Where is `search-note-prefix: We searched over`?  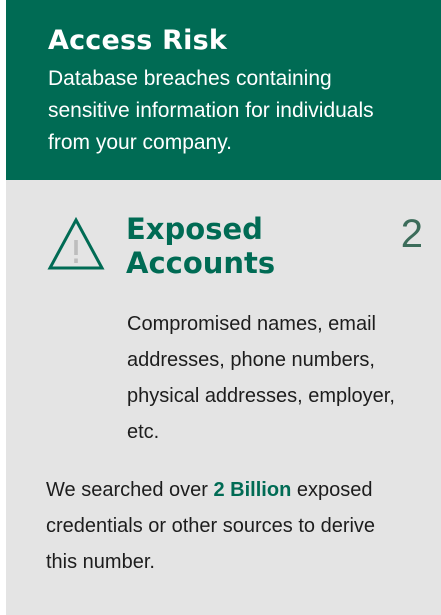 search-note-prefix: We searched over is located at coordinates (130, 490).